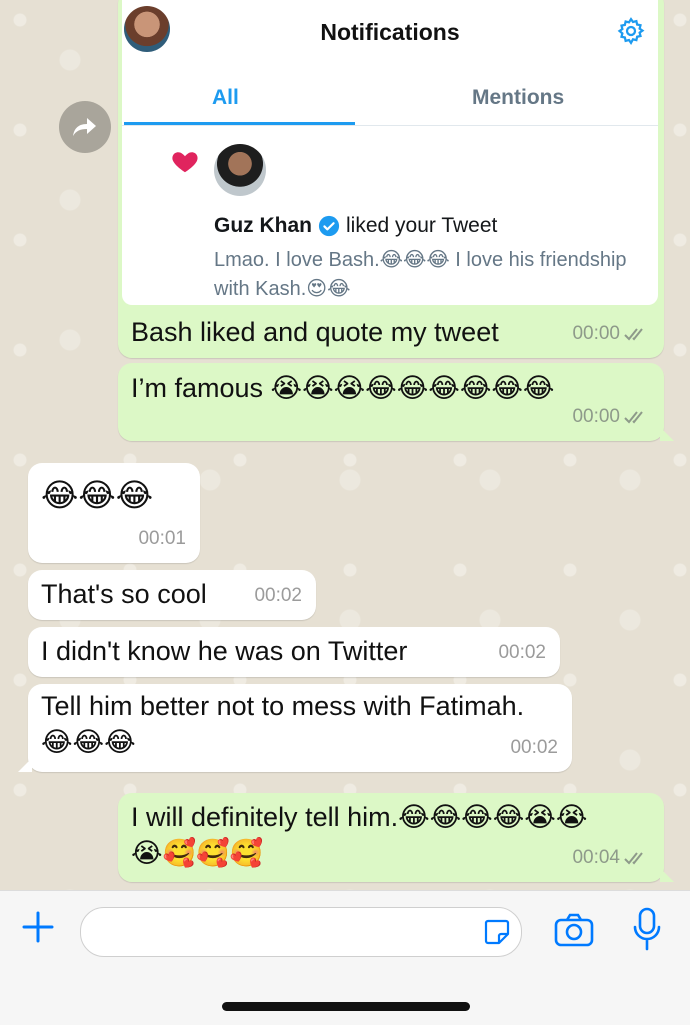 The height and width of the screenshot is (1025, 690). I want to click on forward-icon, so click(84, 127).